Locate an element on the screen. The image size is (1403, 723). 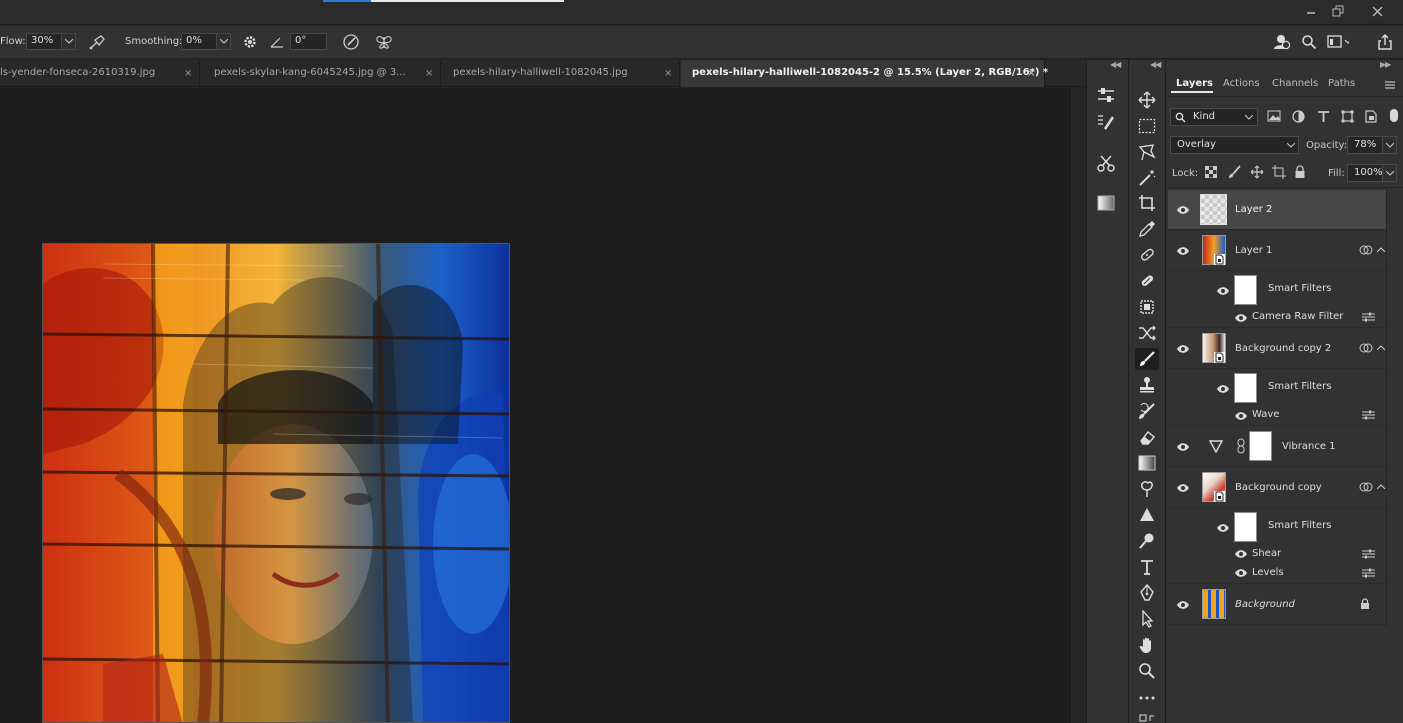
airbrush-button is located at coordinates (98, 42).